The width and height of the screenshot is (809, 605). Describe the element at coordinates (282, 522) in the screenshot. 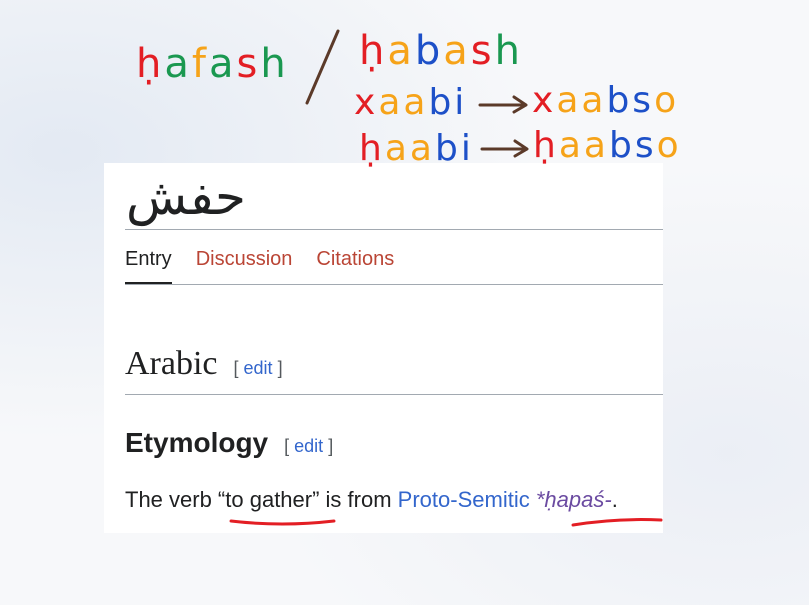

I see `underline-gloss` at that location.